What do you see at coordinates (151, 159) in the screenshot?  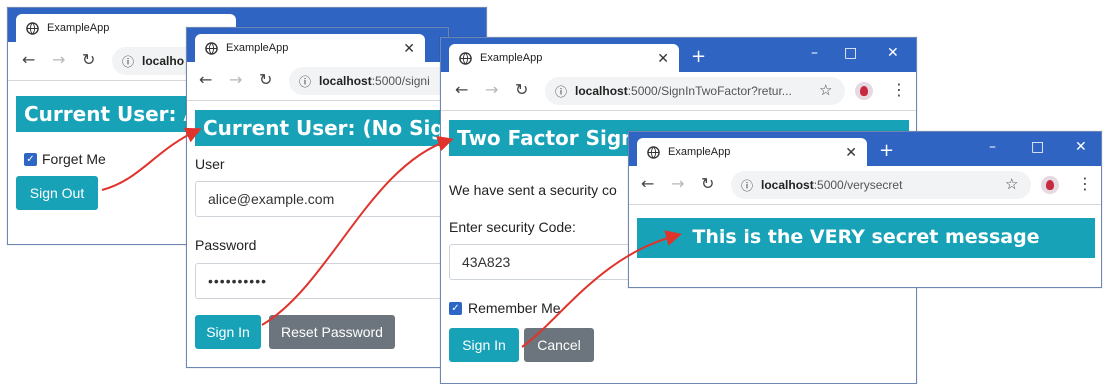 I see `arrow-signout-to-signin` at bounding box center [151, 159].